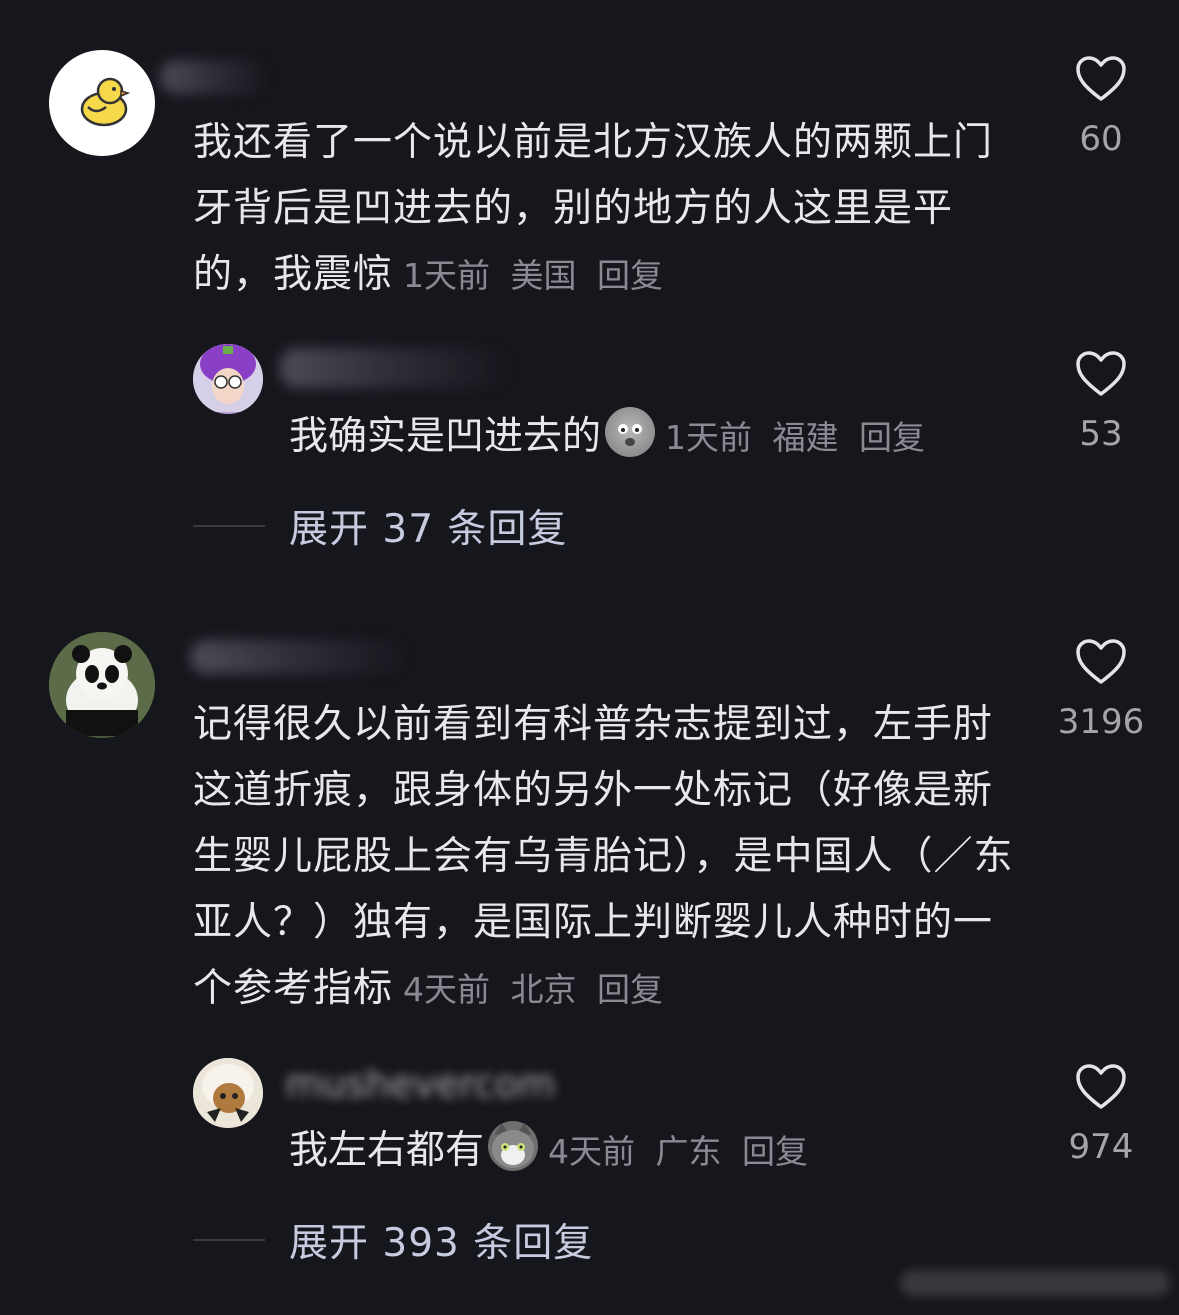 The image size is (1179, 1315). I want to click on like-count: 53, so click(1101, 434).